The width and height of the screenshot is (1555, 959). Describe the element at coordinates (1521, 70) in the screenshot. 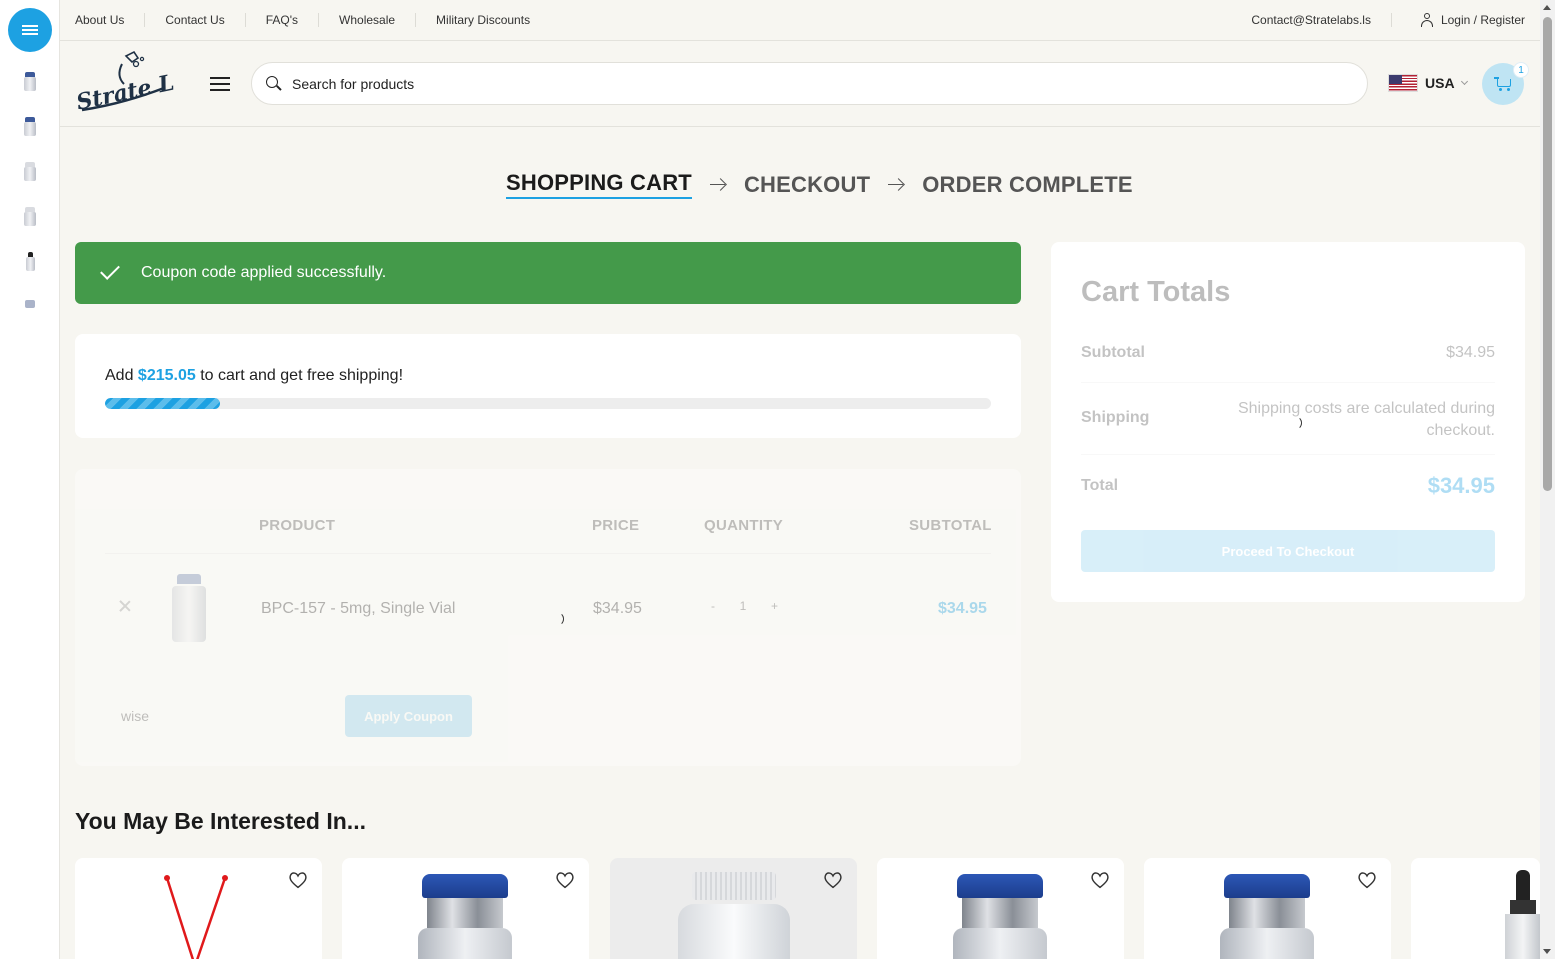

I see `cart-count-badge: 1` at that location.